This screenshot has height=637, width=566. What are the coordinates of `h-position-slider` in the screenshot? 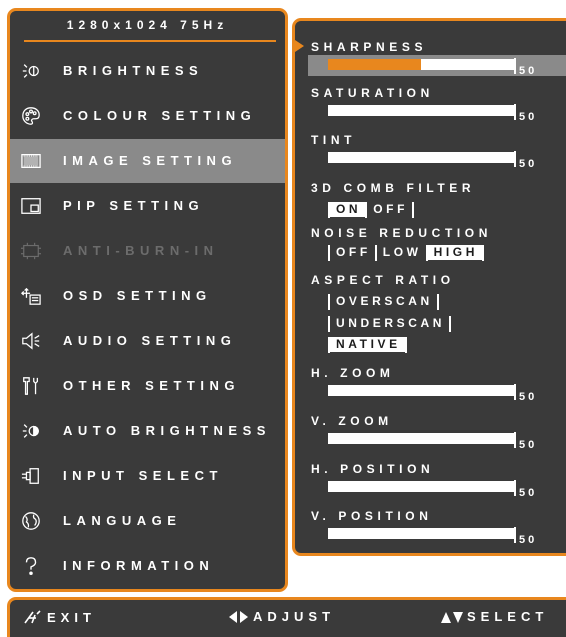 It's located at (421, 486).